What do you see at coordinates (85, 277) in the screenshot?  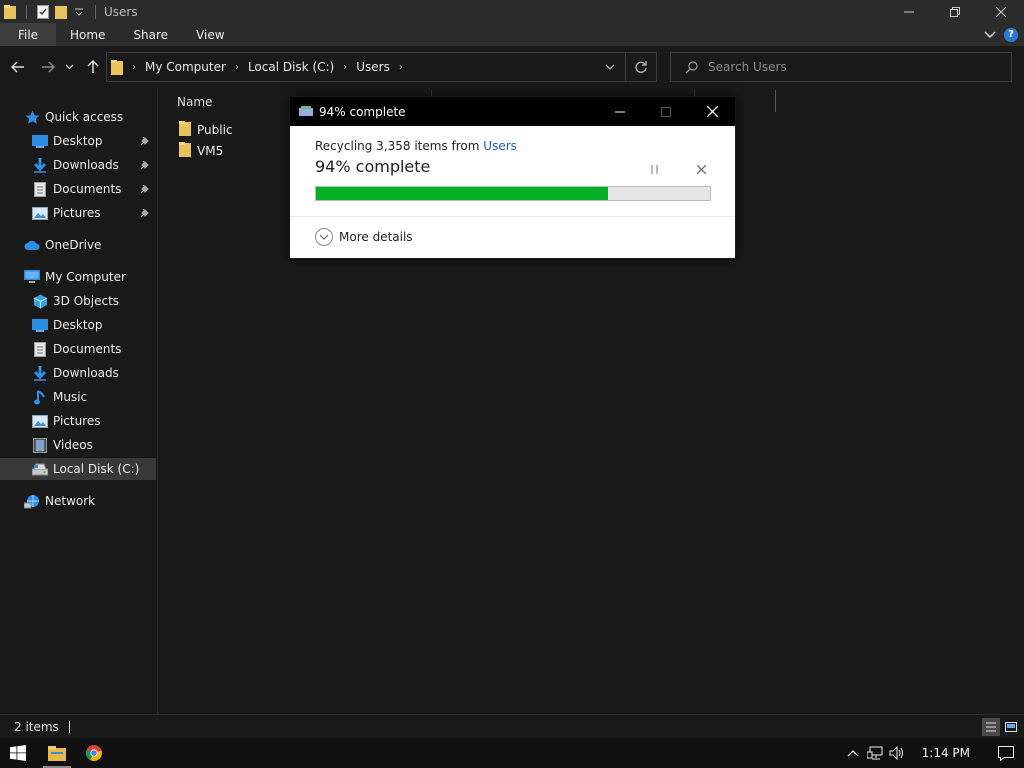 I see `nav-label: My Computer` at bounding box center [85, 277].